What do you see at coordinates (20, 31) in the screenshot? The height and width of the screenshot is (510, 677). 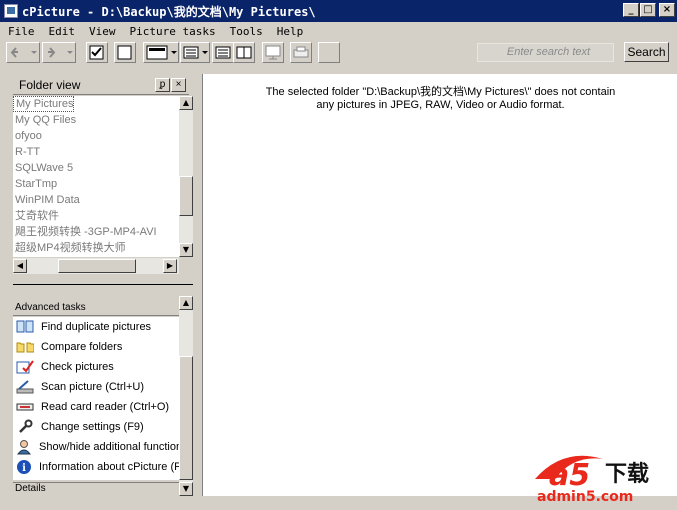 I see `menu-file: File` at bounding box center [20, 31].